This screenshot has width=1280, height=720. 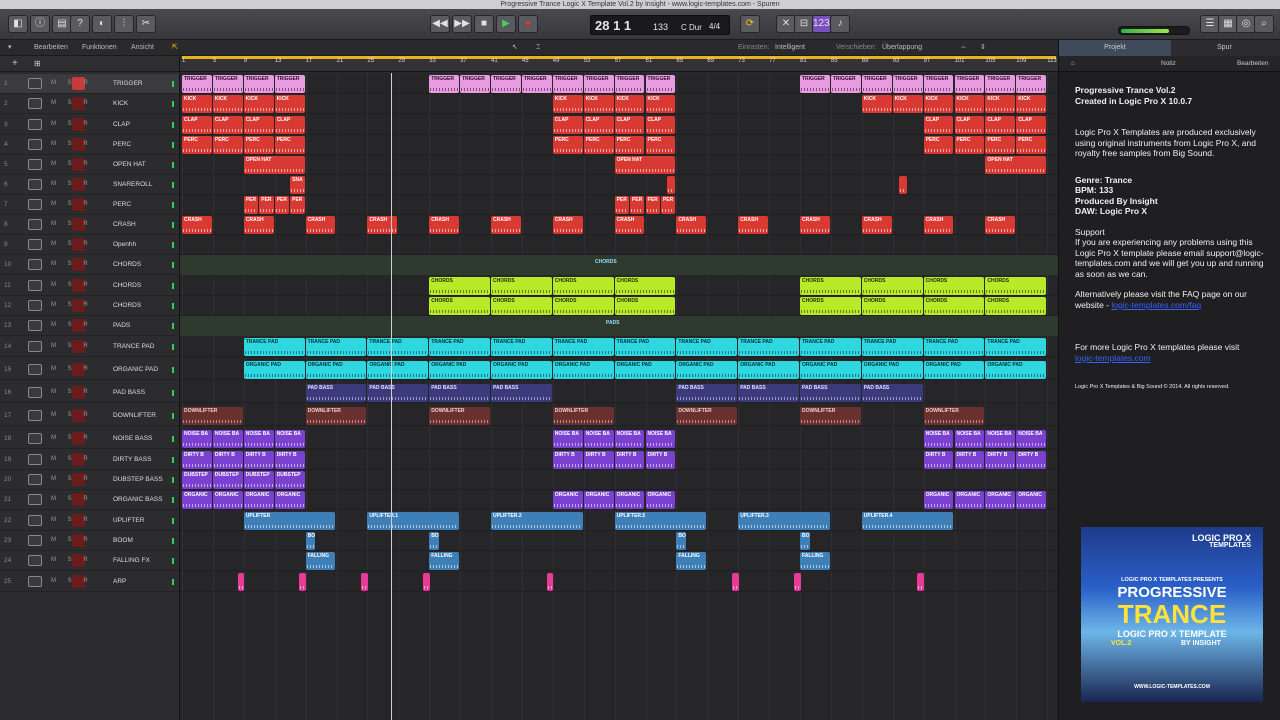 What do you see at coordinates (18, 24) in the screenshot?
I see `library-icon: ◧` at bounding box center [18, 24].